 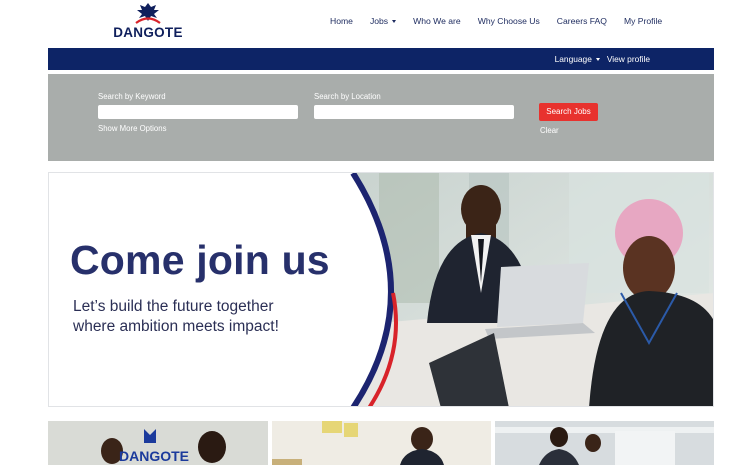 I want to click on office-photo-icon, so click(x=381, y=443).